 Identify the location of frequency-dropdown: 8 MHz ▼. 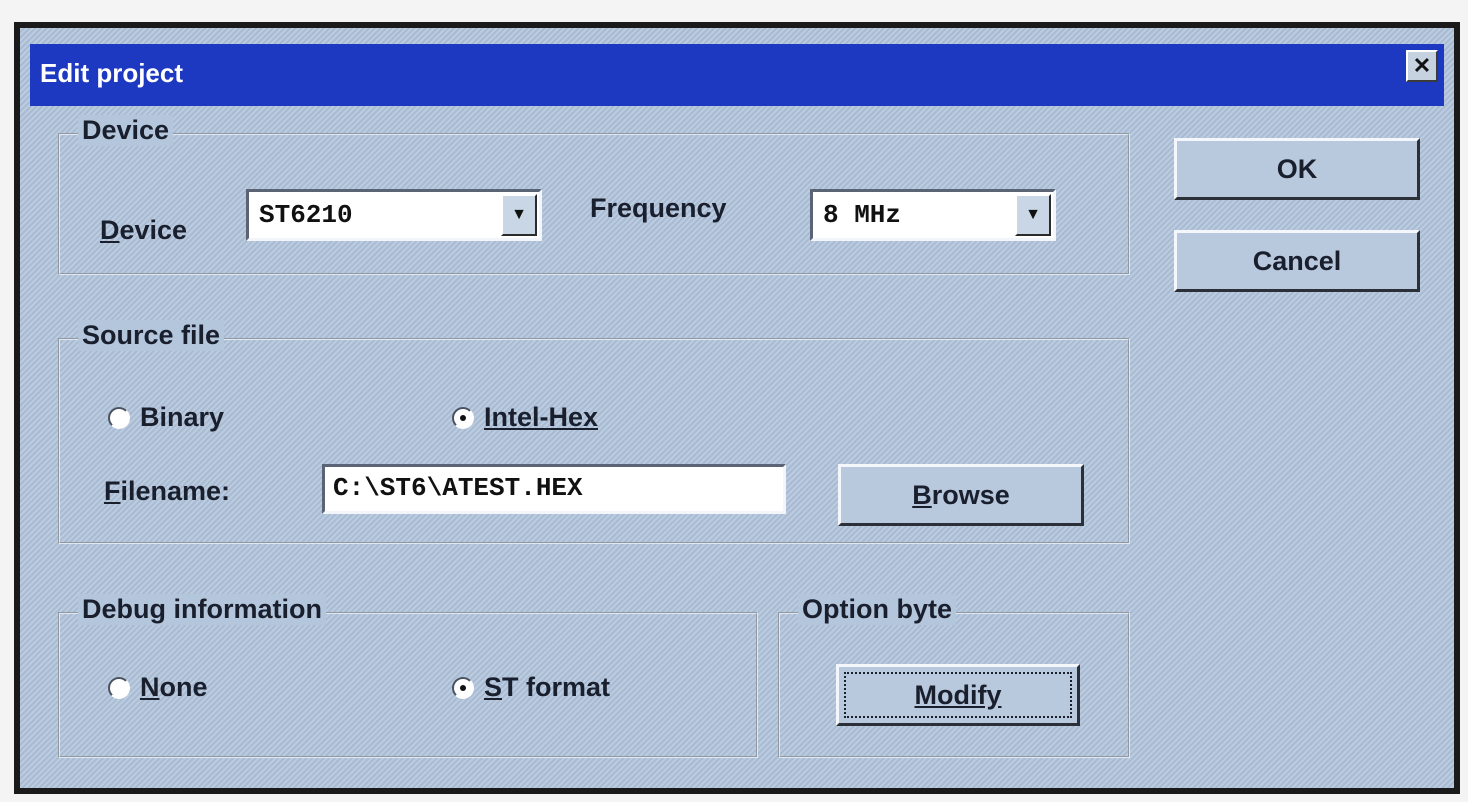
(933, 215).